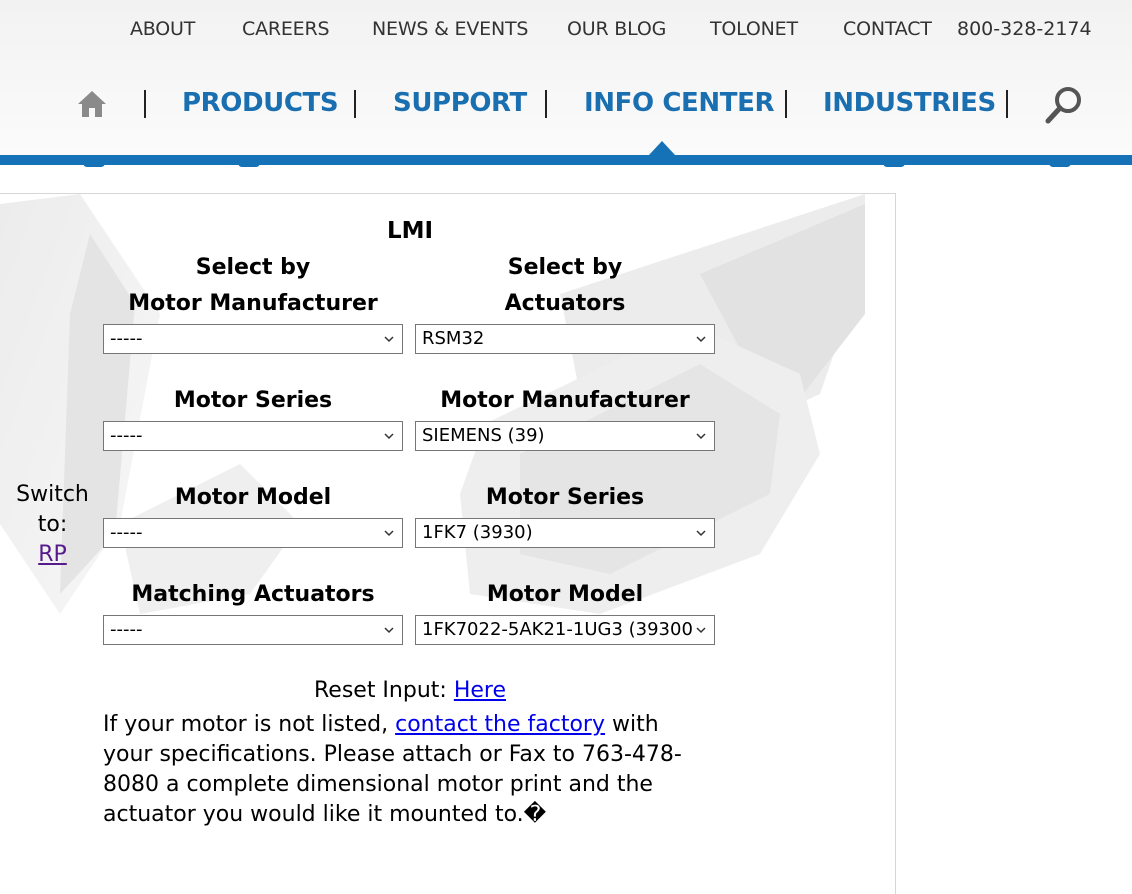 The image size is (1132, 894). I want to click on left-heading-line1: Select by, so click(253, 267).